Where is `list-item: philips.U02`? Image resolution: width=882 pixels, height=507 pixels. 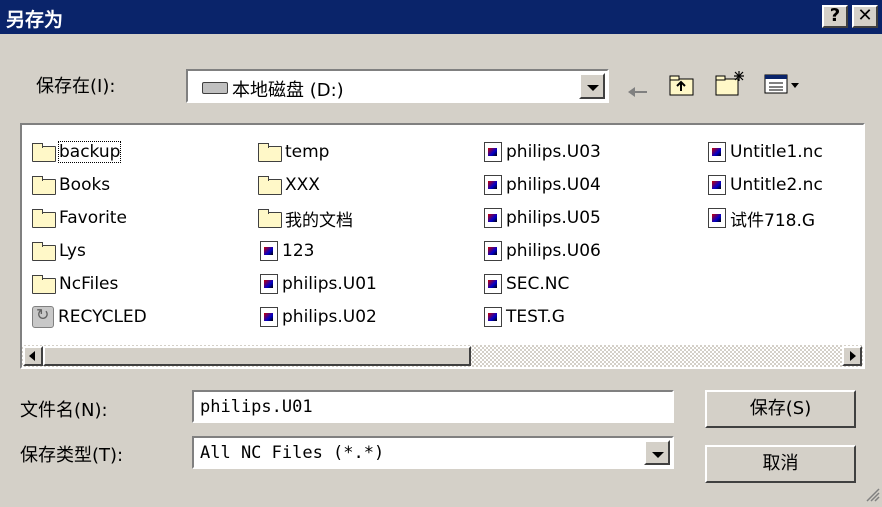
list-item: philips.U02 is located at coordinates (318, 317).